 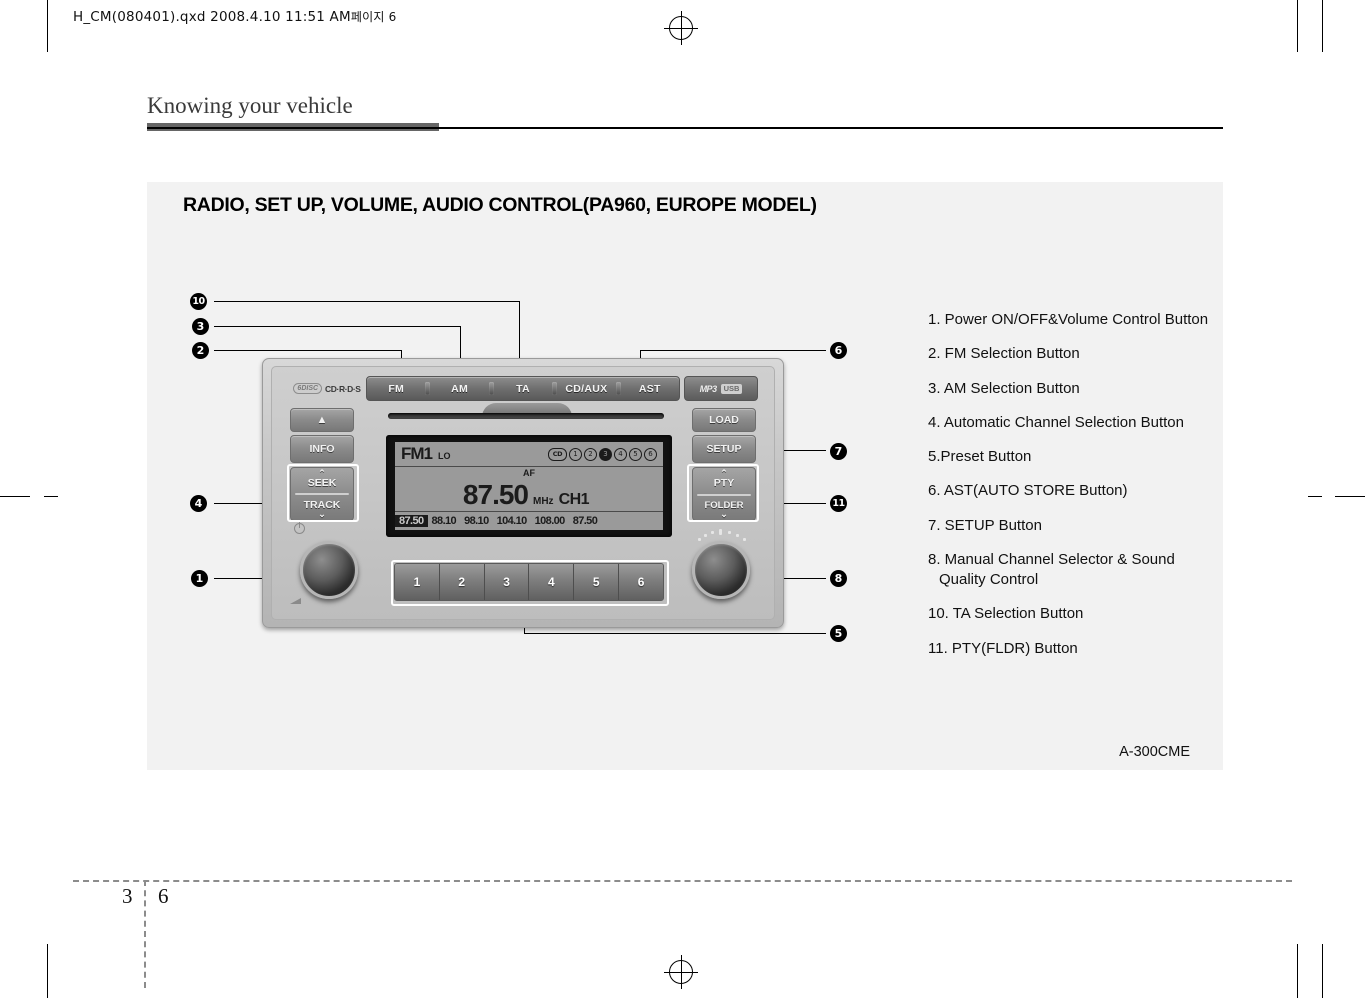 I want to click on preset-button-2: 2, so click(x=462, y=582).